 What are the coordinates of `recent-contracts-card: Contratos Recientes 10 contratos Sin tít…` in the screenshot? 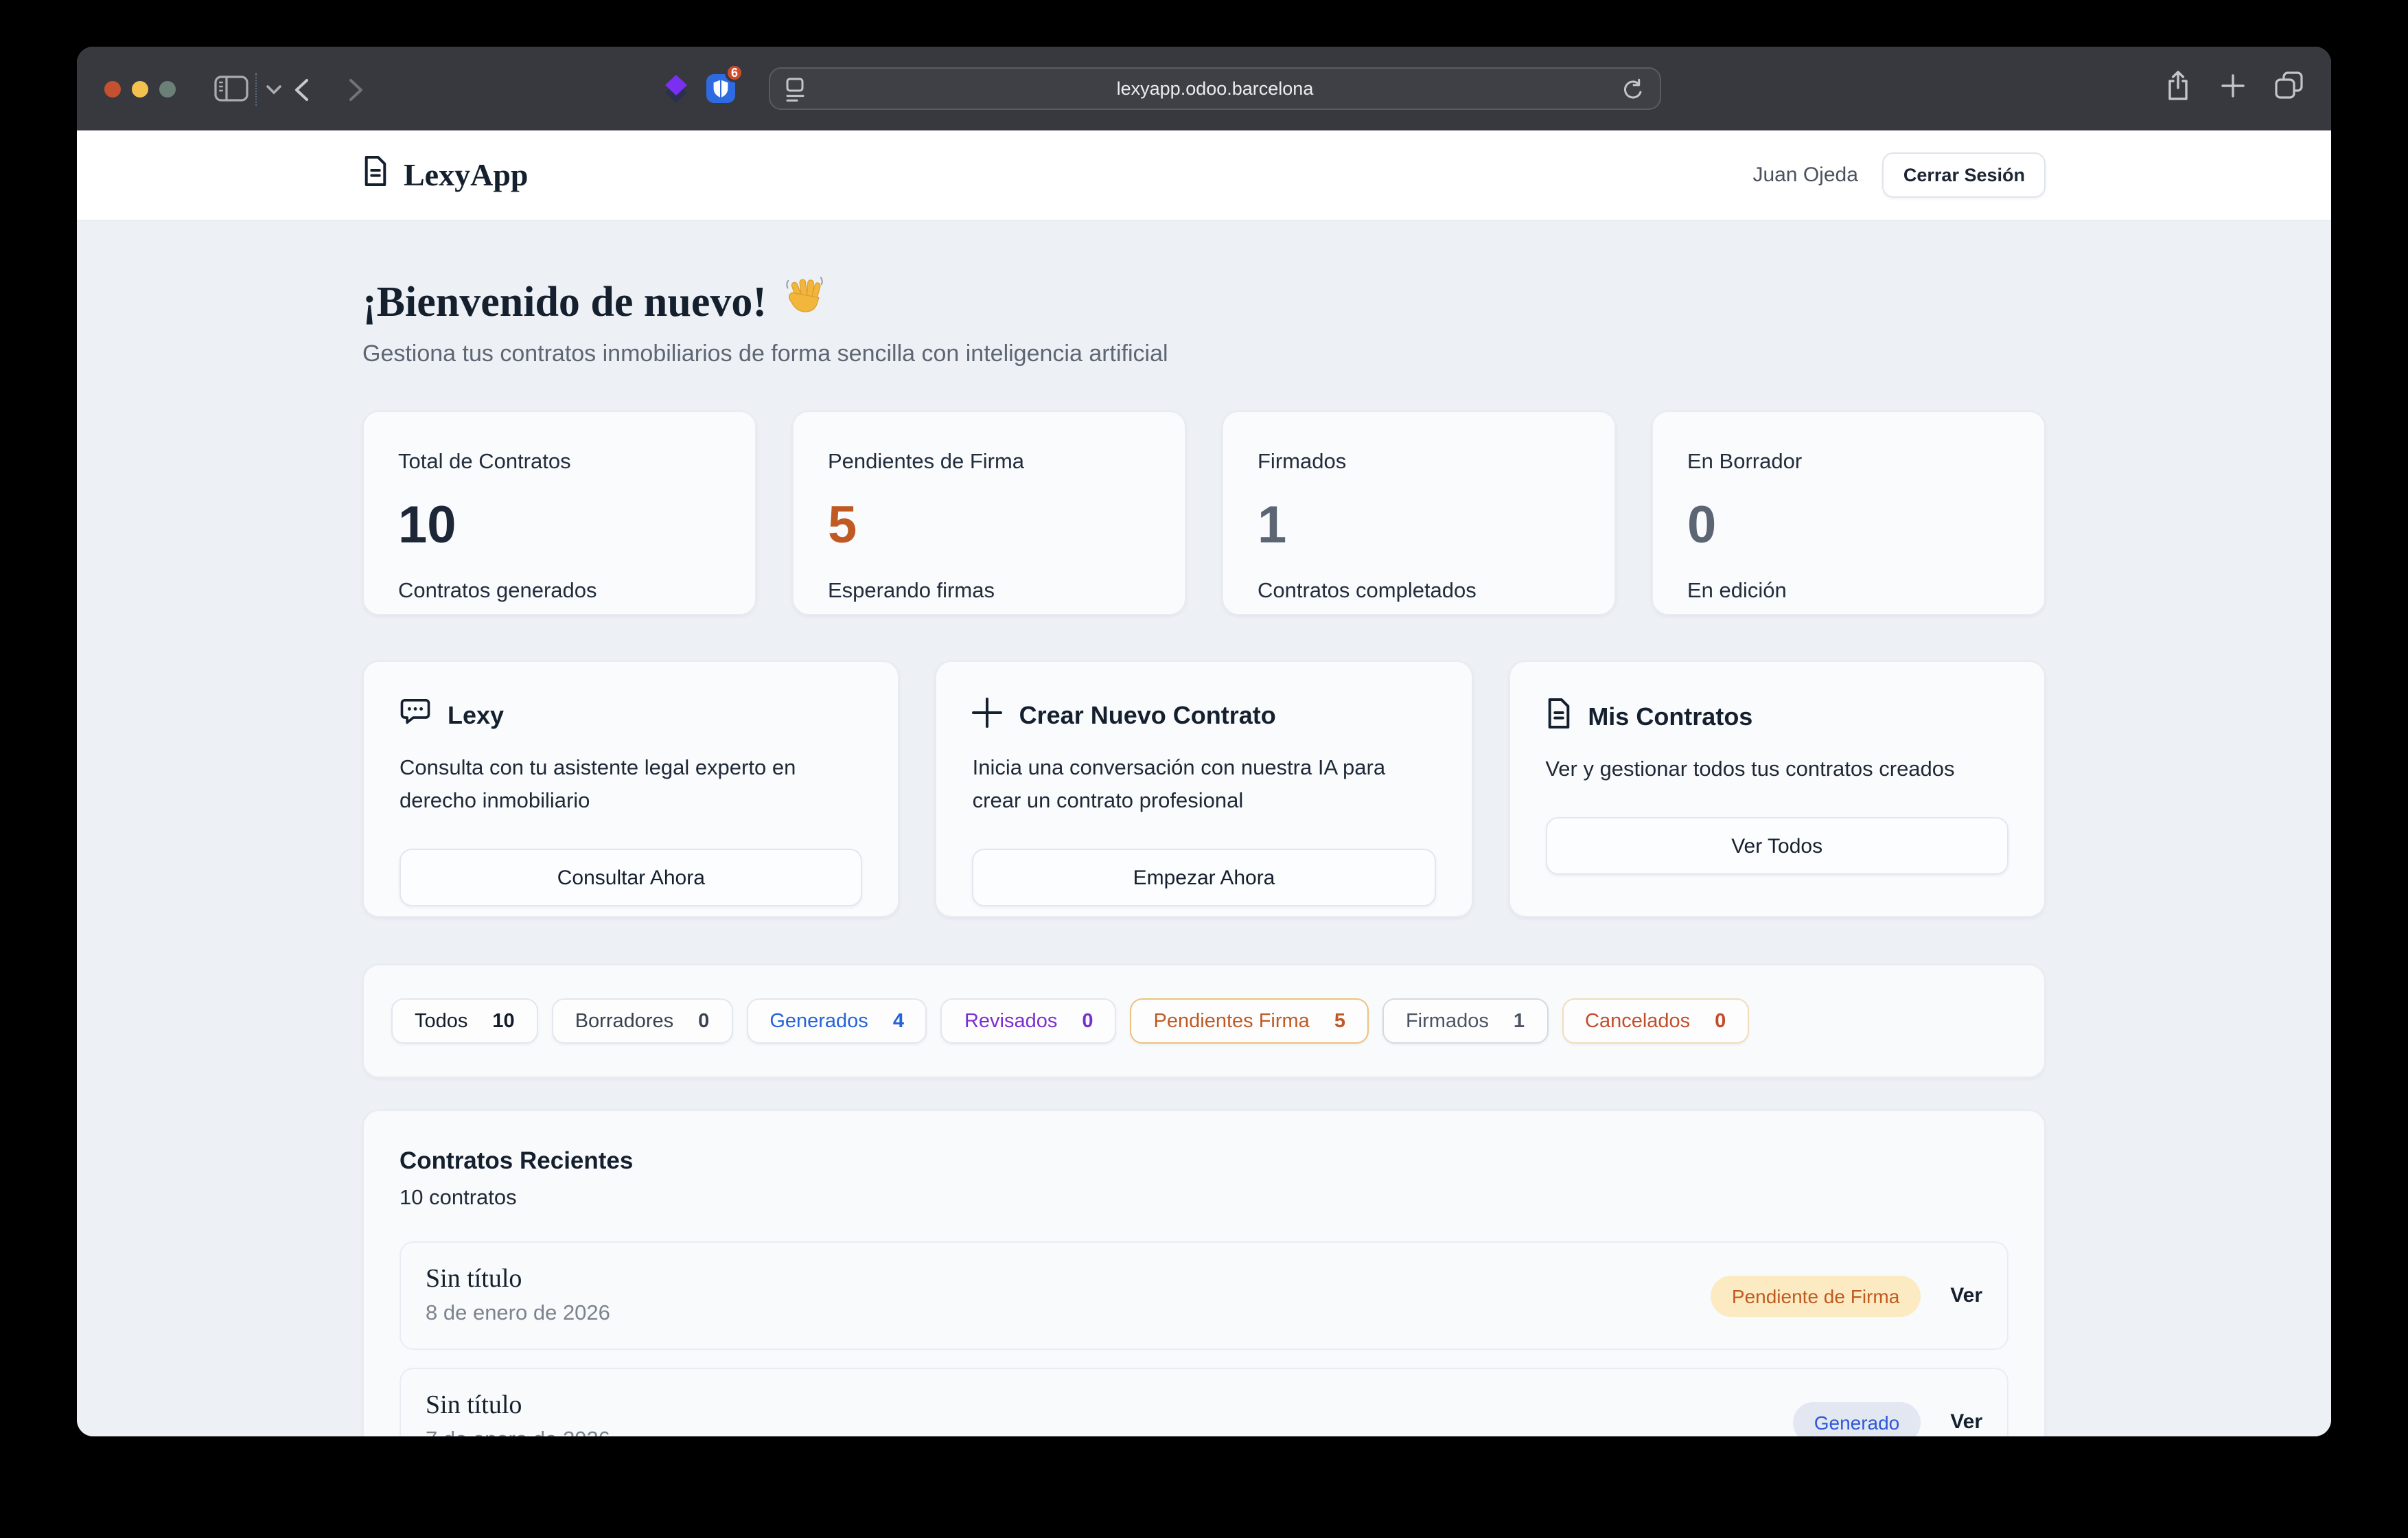 It's located at (1204, 1273).